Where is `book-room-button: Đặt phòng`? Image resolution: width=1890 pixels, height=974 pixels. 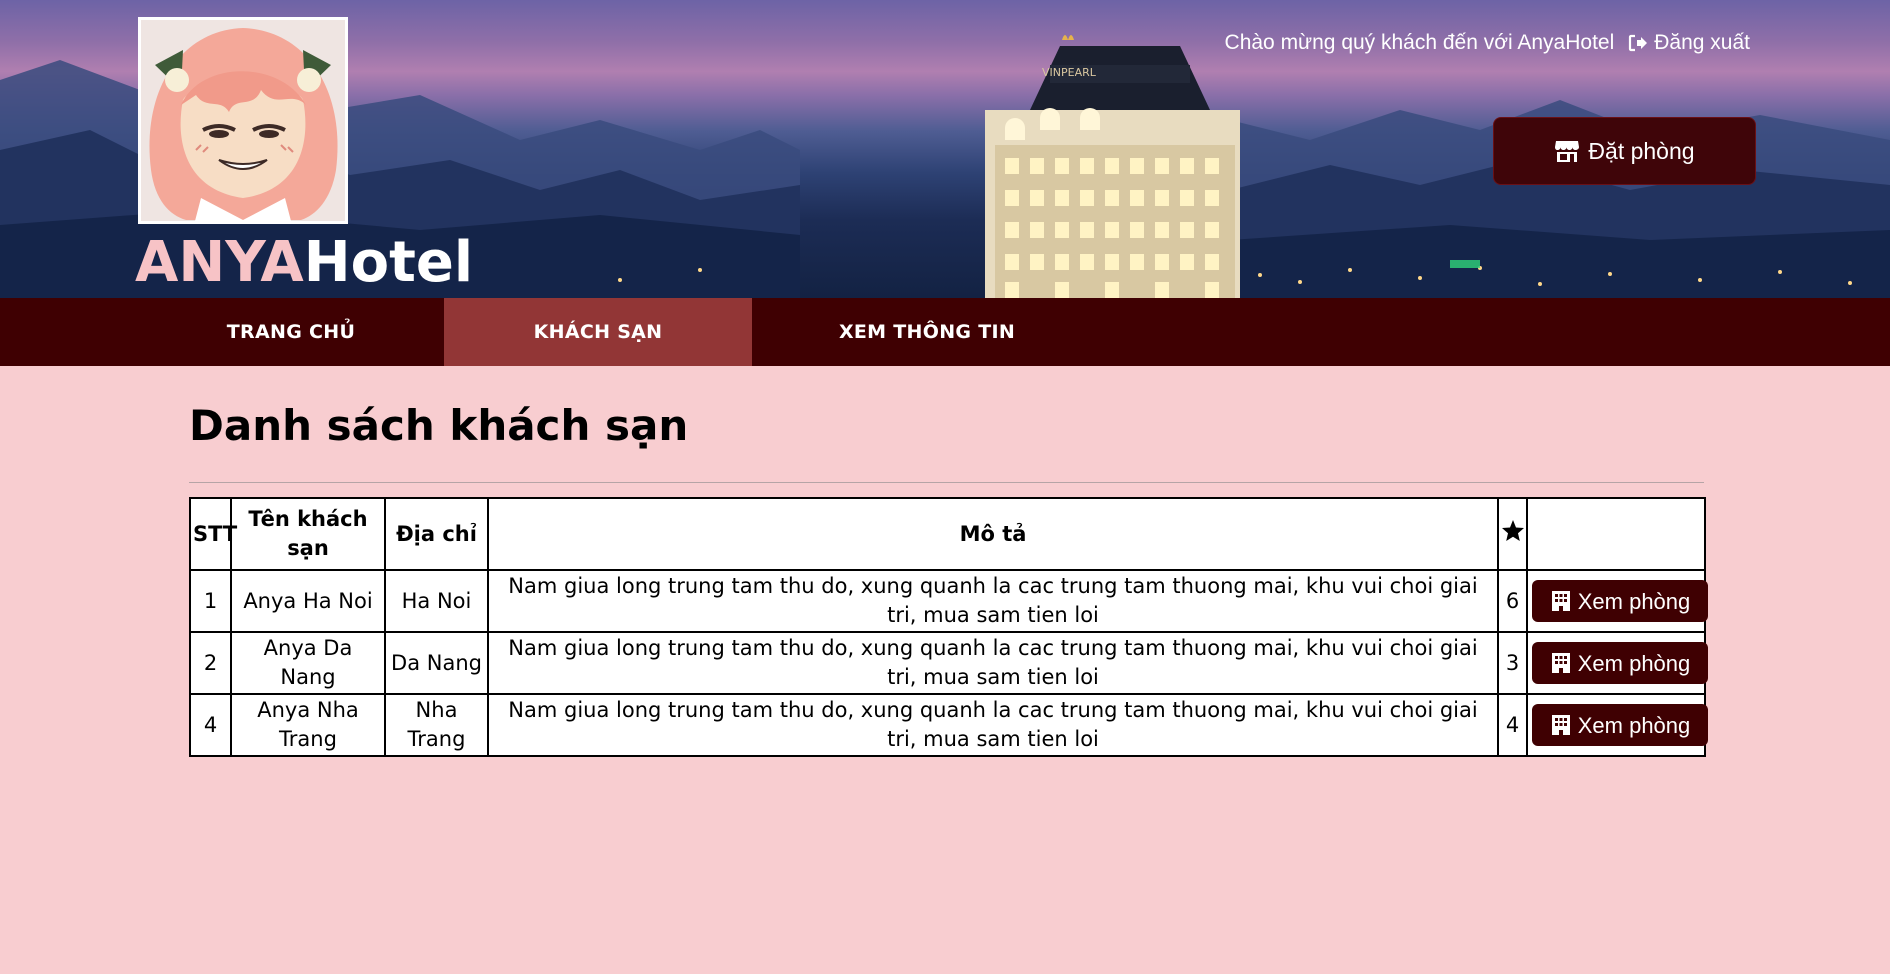 book-room-button: Đặt phòng is located at coordinates (1624, 151).